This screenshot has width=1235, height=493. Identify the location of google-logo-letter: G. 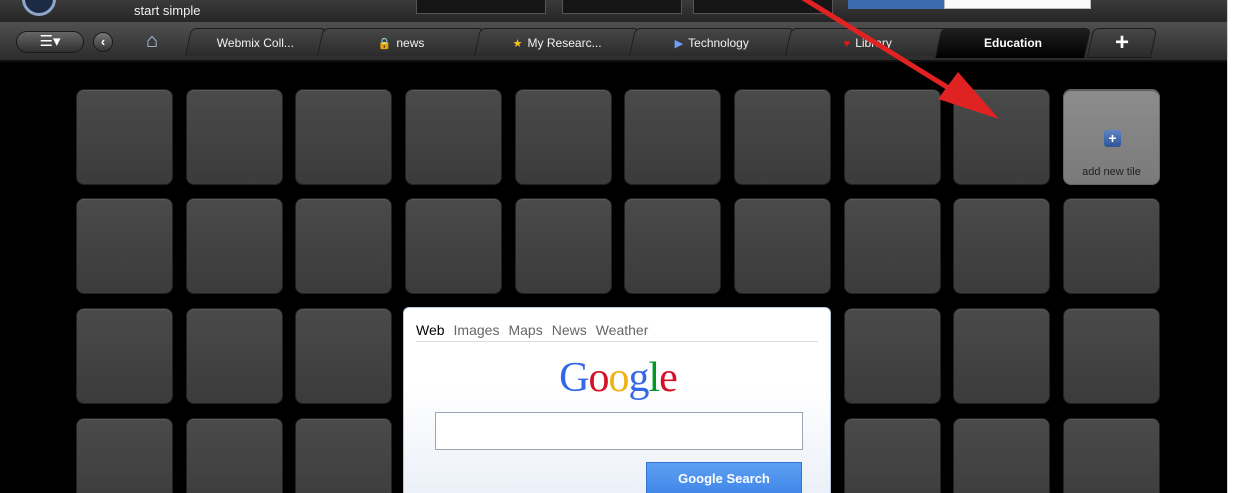
(574, 378).